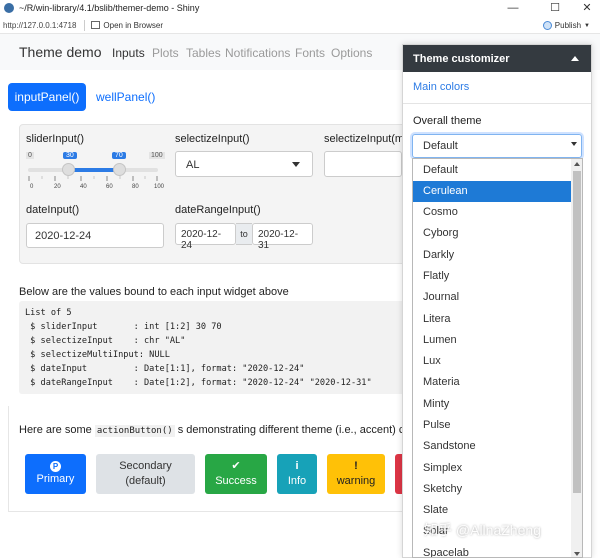 Image resolution: width=600 pixels, height=558 pixels. Describe the element at coordinates (492, 297) in the screenshot. I see `theme-option: Journal` at that location.